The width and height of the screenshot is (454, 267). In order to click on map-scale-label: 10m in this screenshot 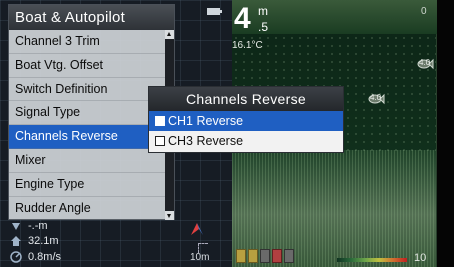, I will do `click(200, 257)`.